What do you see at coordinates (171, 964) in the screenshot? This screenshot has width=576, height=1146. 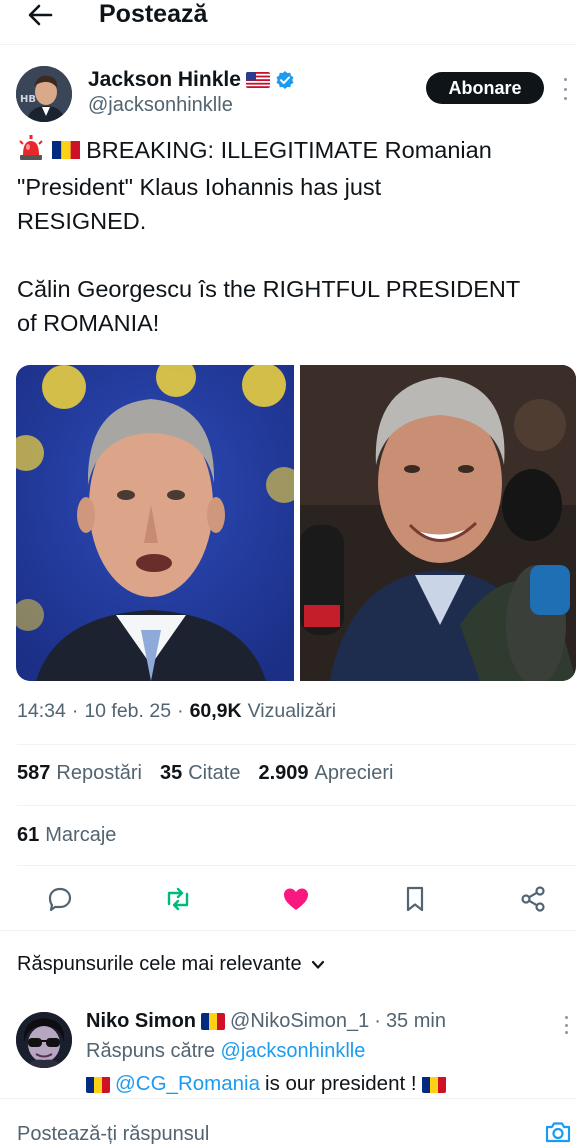 I see `replies-sort-dropdown: Răspunsurile cele mai relevante` at bounding box center [171, 964].